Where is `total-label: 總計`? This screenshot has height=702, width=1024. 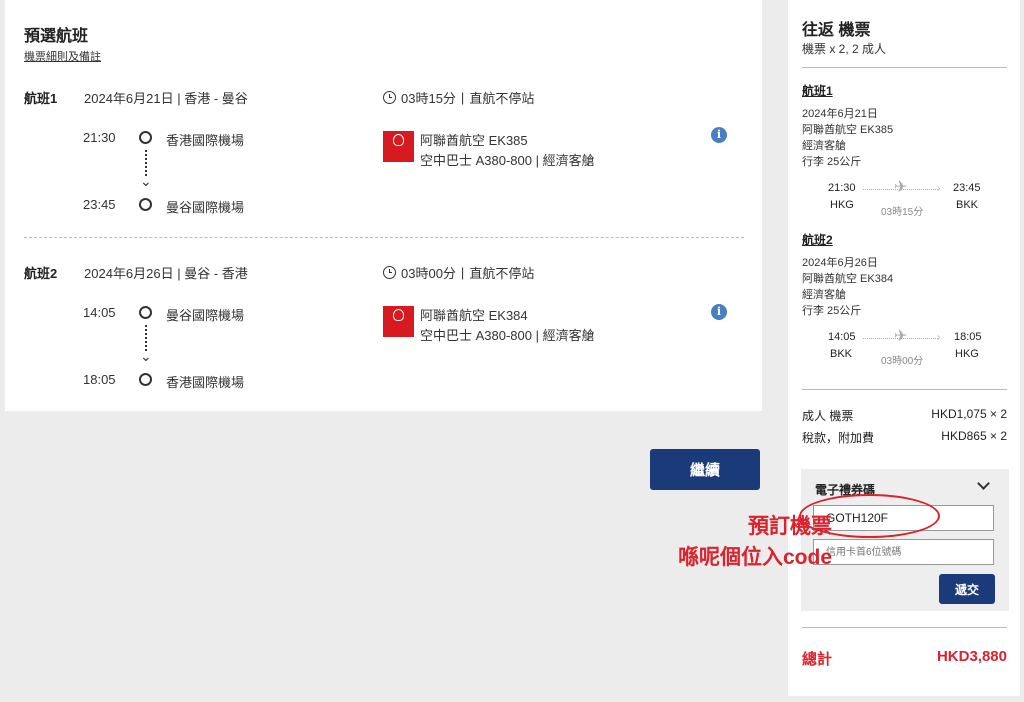 total-label: 總計 is located at coordinates (817, 659).